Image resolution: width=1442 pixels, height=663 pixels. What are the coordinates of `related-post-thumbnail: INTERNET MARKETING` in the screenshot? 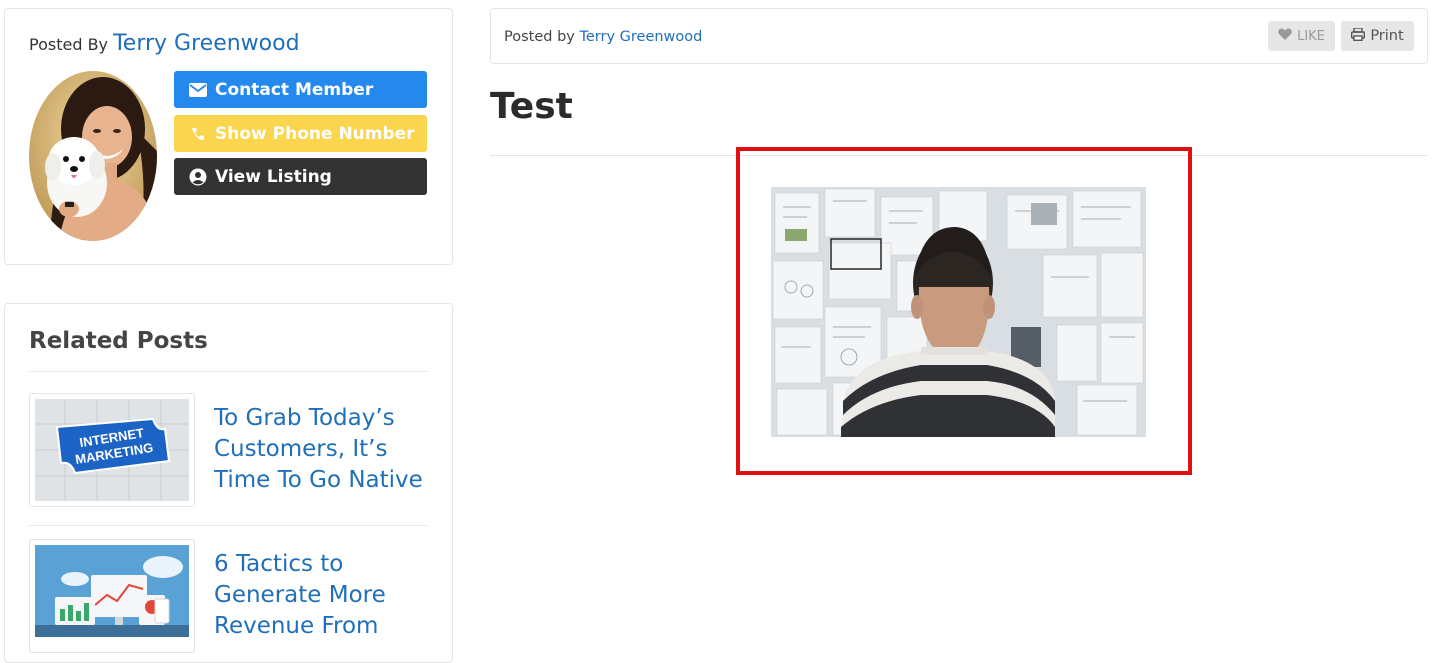 It's located at (112, 450).